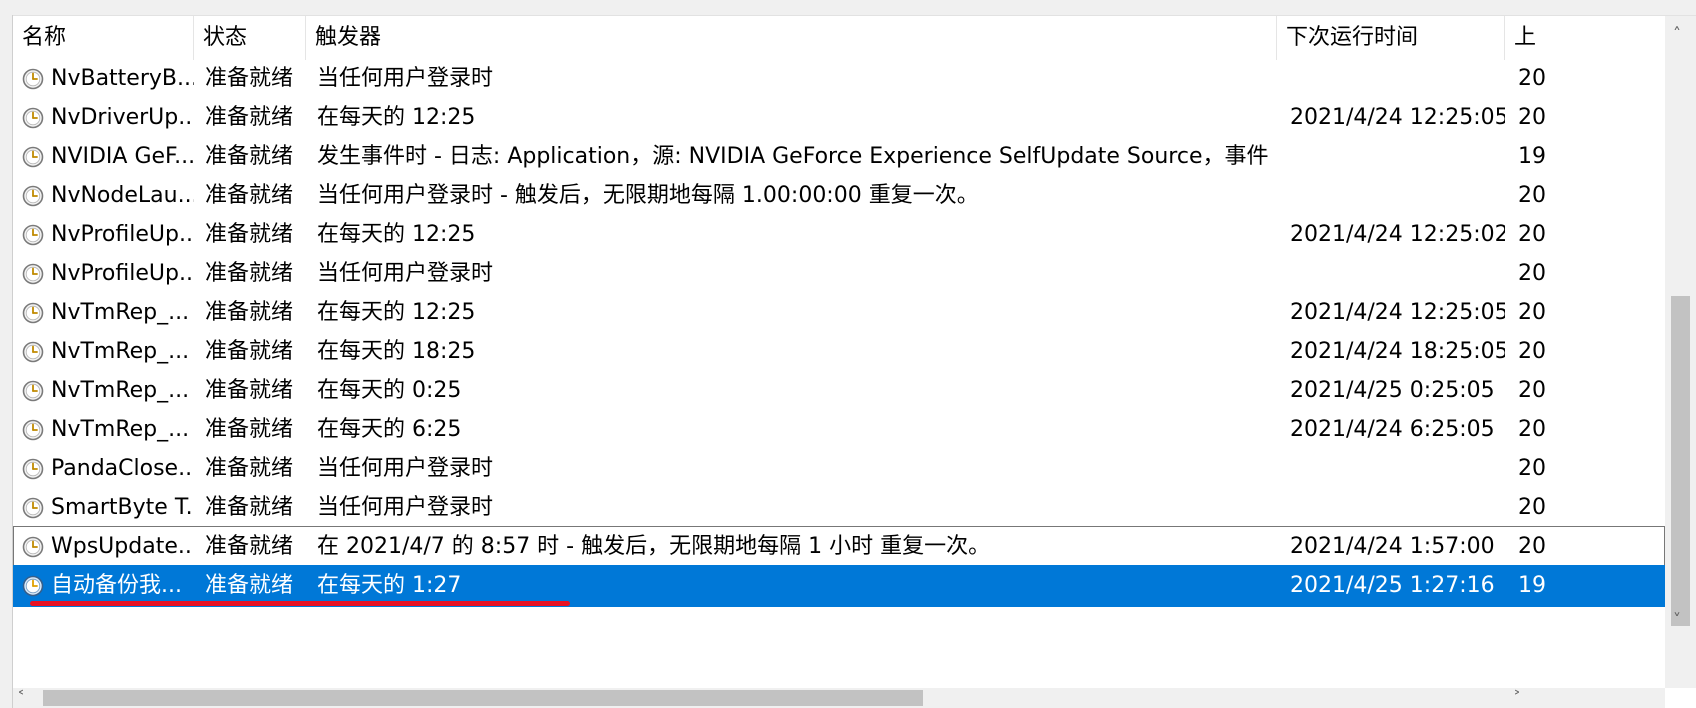  What do you see at coordinates (300, 603) in the screenshot?
I see `red-underline-annotation` at bounding box center [300, 603].